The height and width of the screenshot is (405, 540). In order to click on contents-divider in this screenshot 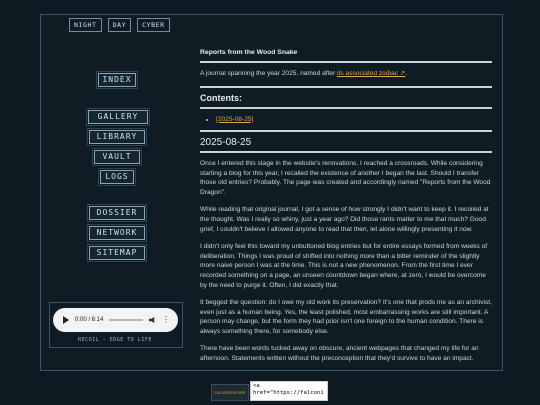, I will do `click(346, 107)`.